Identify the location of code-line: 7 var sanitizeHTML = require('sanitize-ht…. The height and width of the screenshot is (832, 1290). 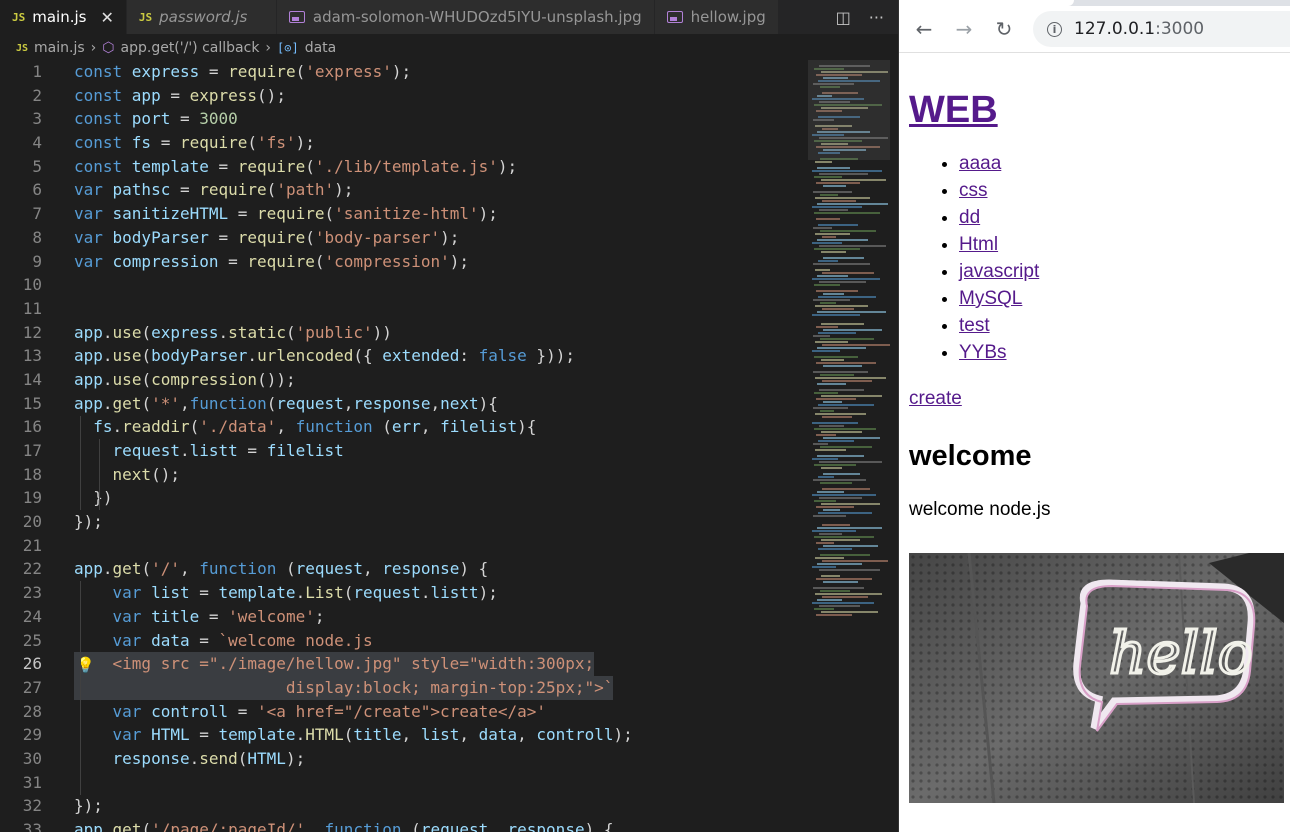
(402, 214).